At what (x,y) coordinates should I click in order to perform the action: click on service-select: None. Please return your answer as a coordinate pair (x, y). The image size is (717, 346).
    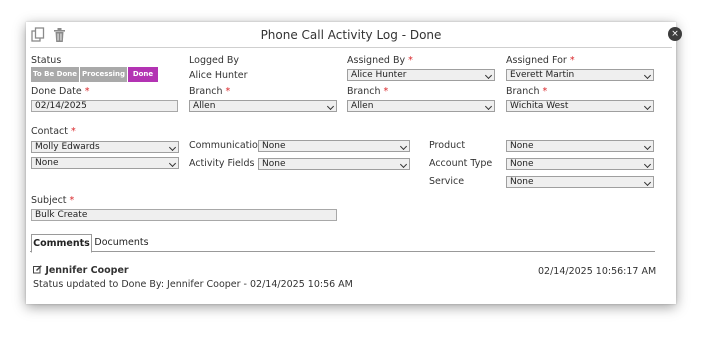
    Looking at the image, I should click on (580, 182).